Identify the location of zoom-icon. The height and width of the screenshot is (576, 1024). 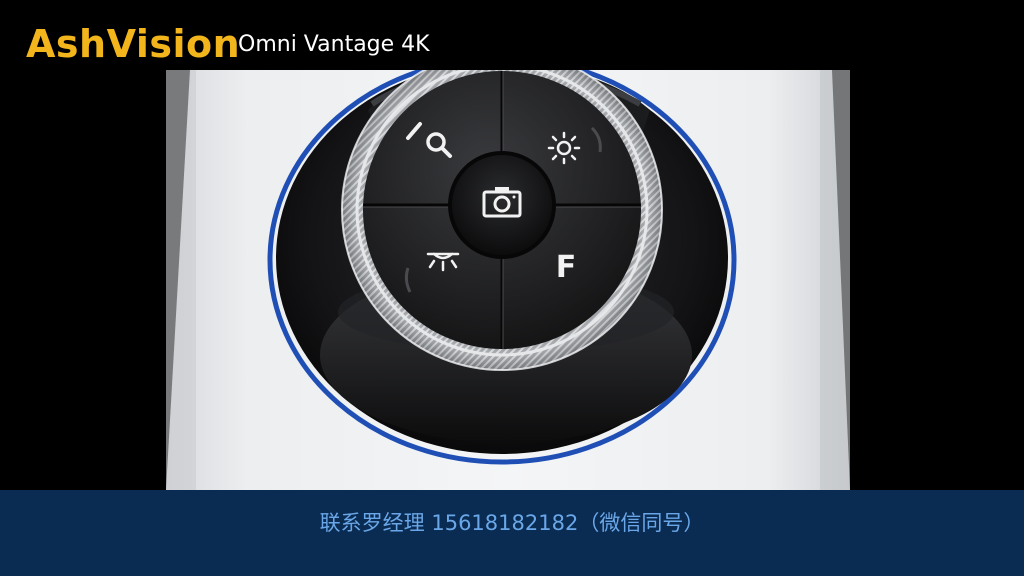
(429, 140).